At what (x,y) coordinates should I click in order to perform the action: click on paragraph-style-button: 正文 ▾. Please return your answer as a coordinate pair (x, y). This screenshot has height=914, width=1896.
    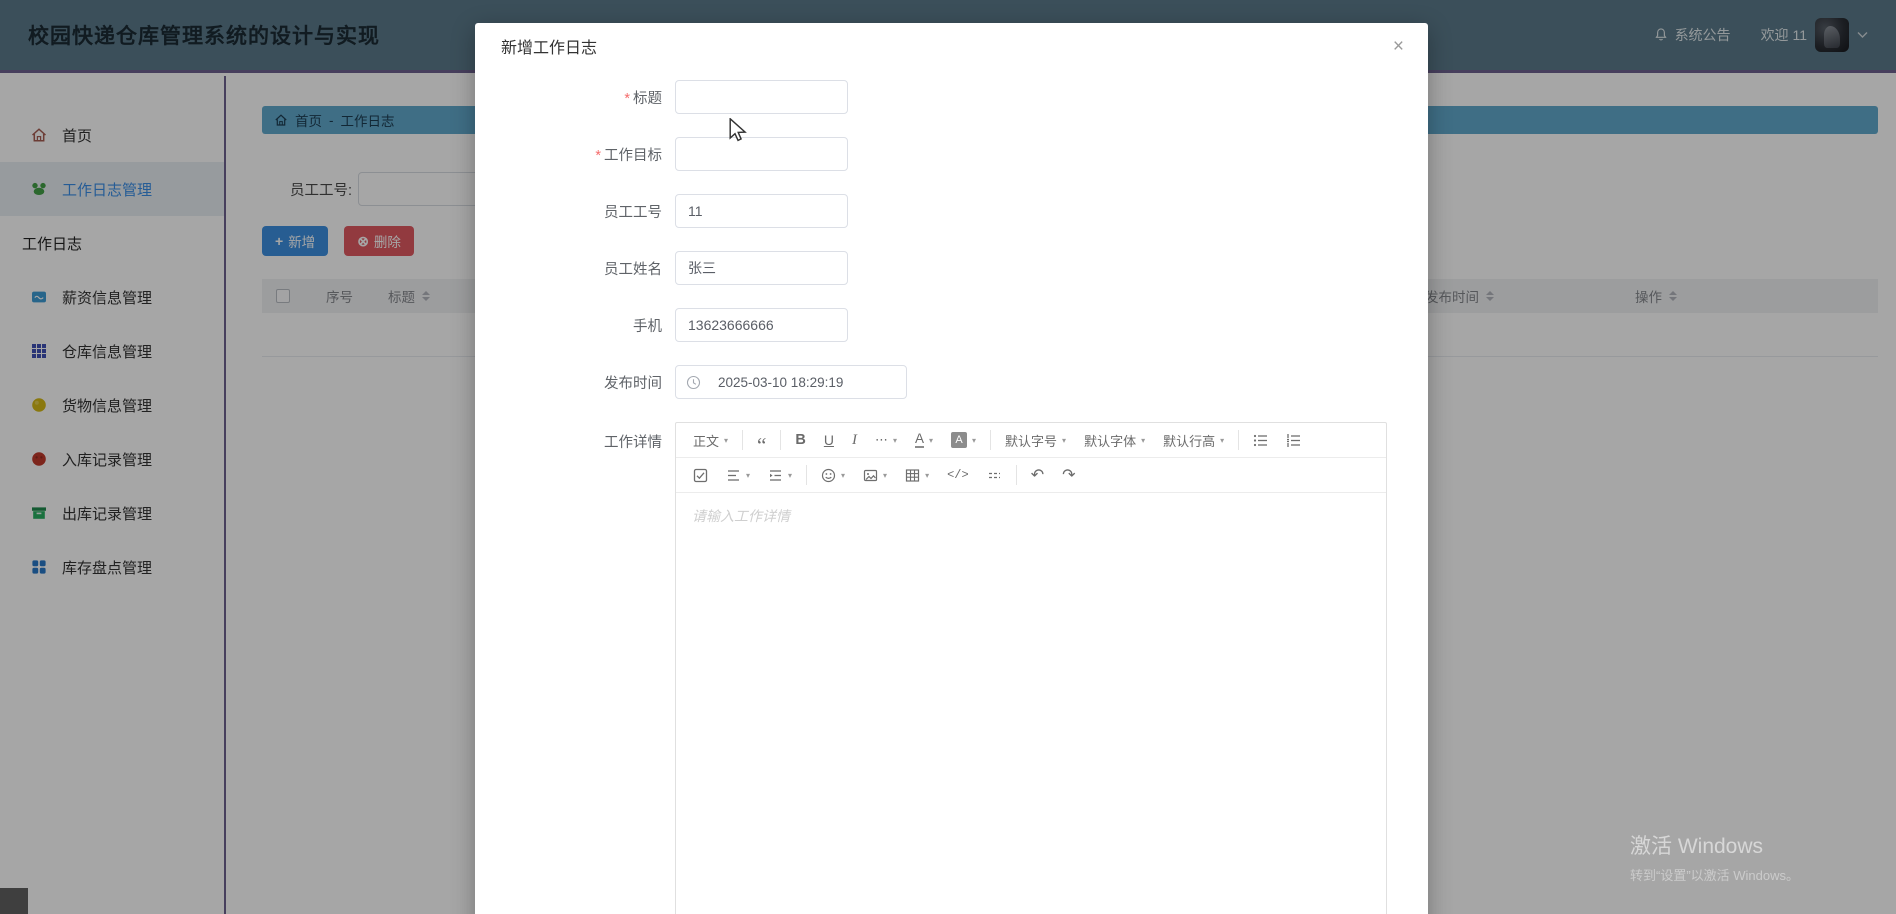
    Looking at the image, I should click on (710, 440).